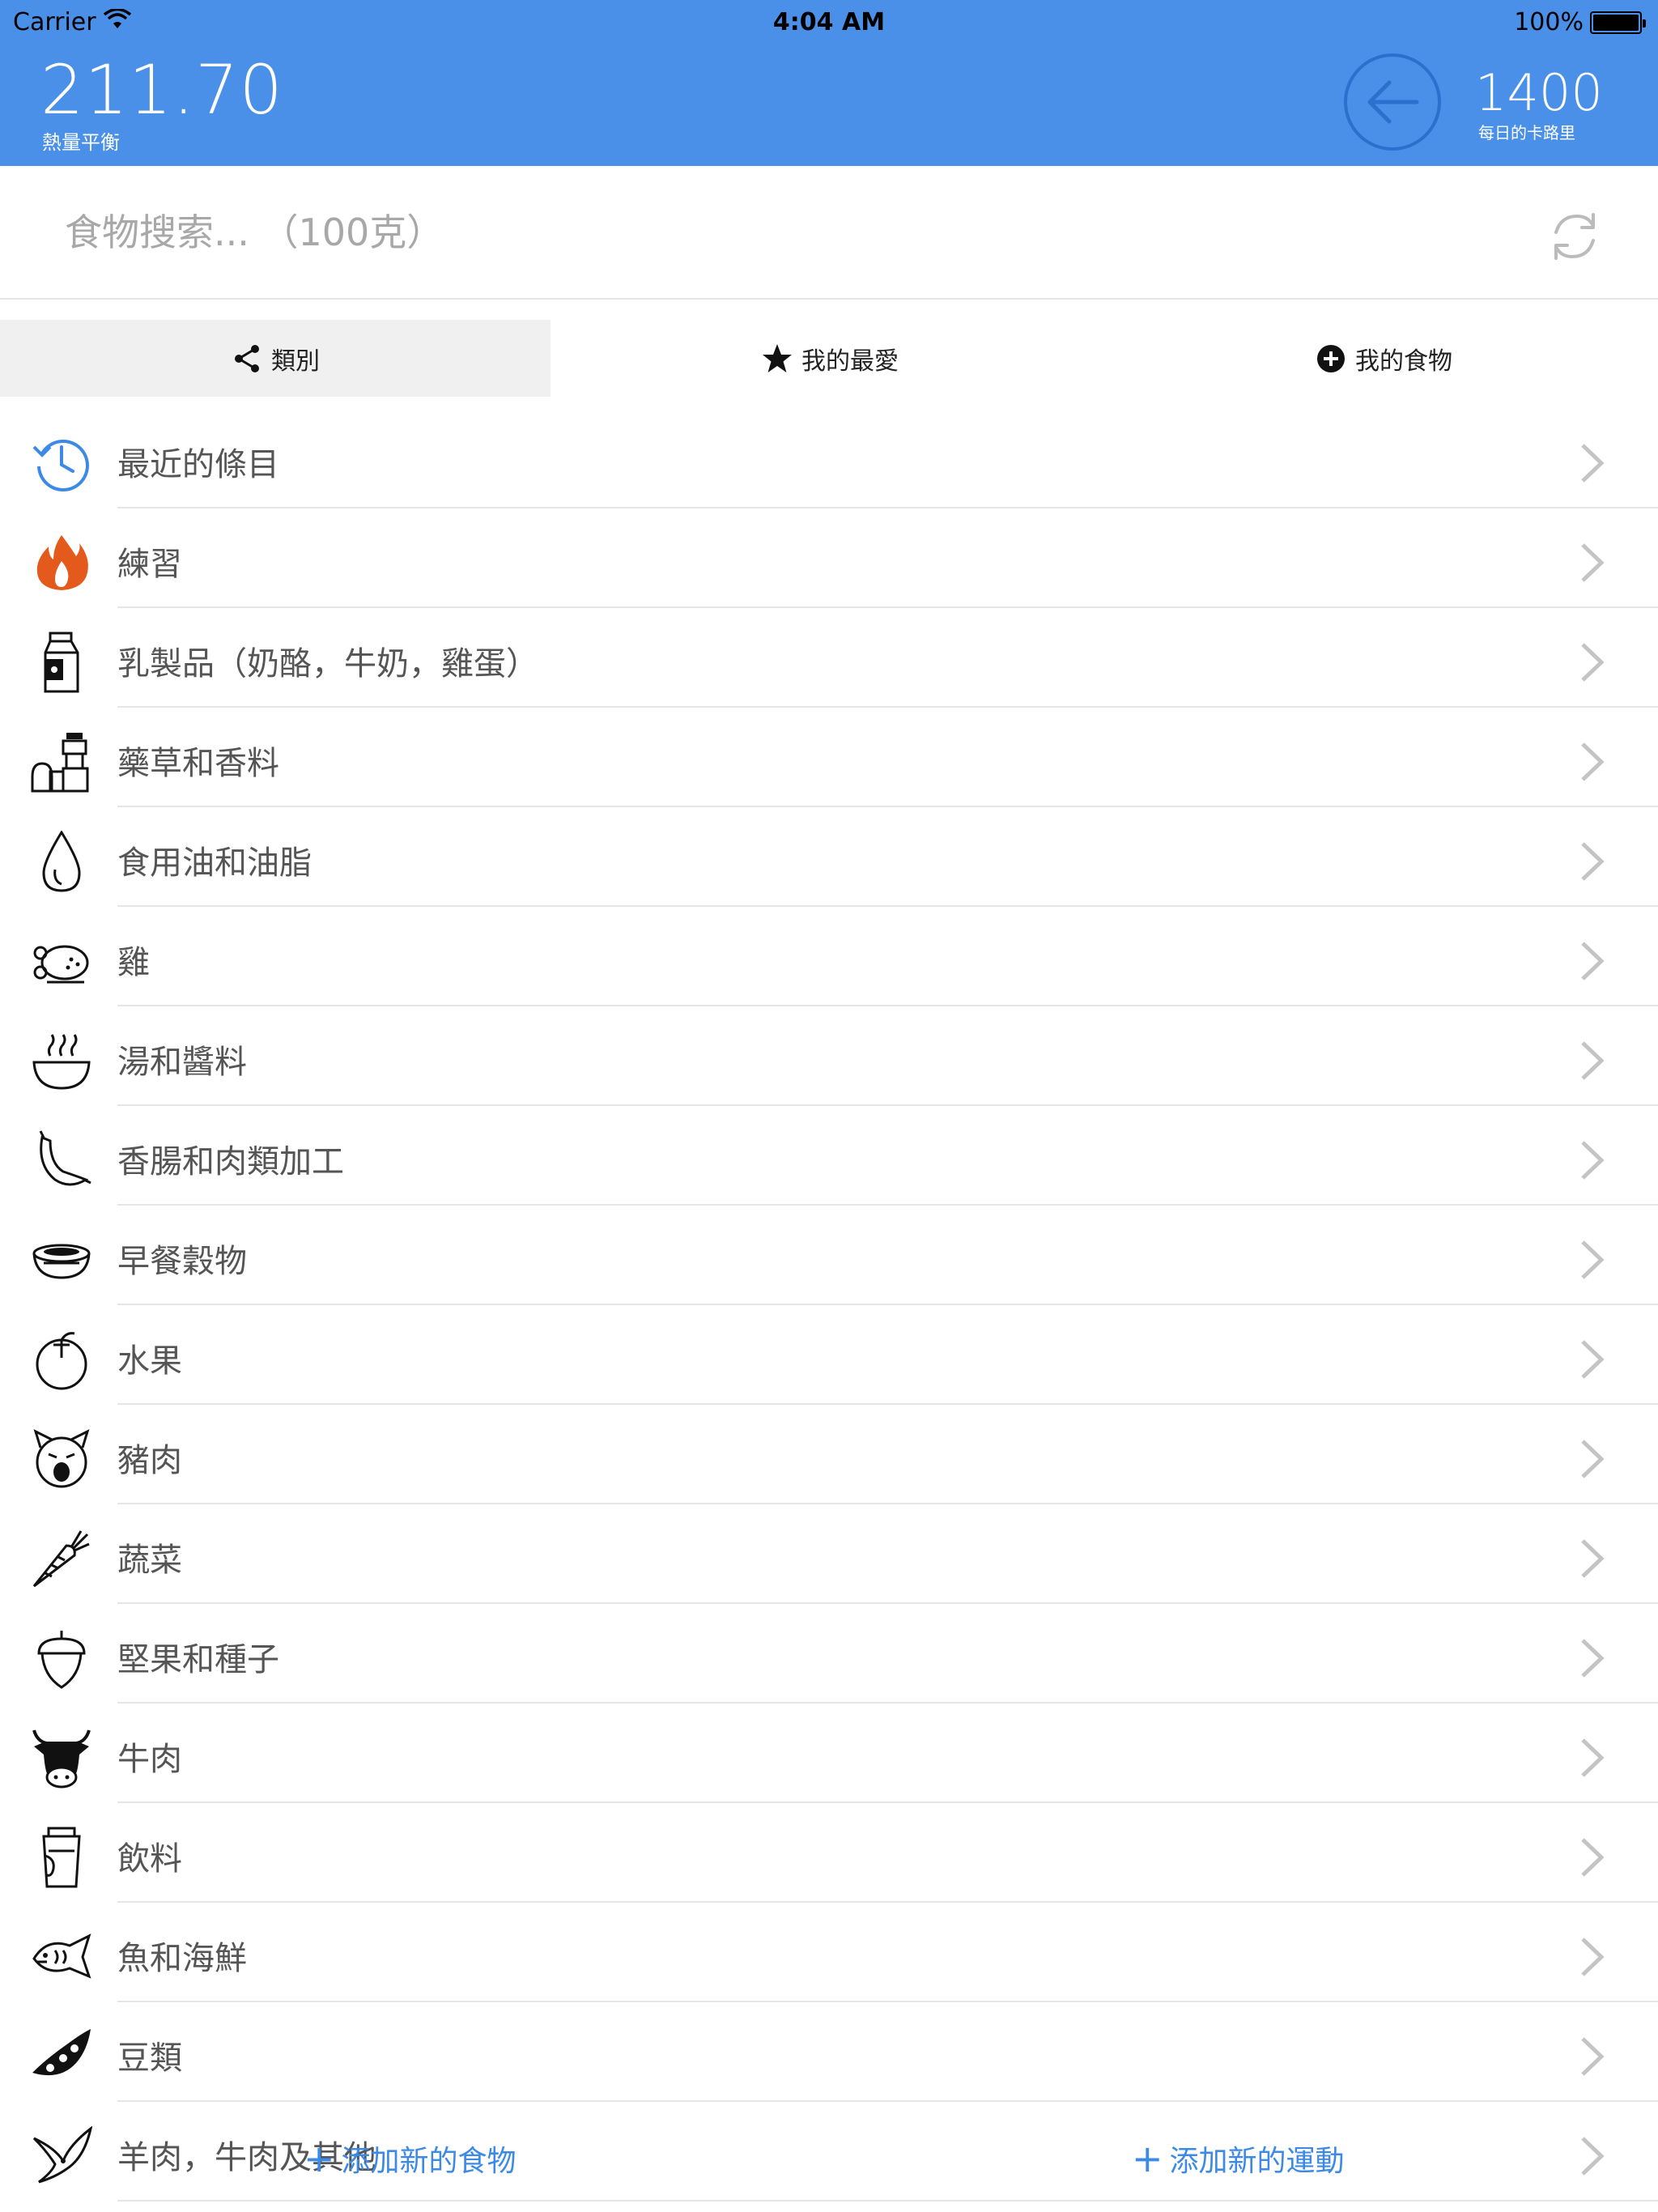 This screenshot has height=2212, width=1658. Describe the element at coordinates (829, 1654) in the screenshot. I see `list-item: 堅果和種子` at that location.